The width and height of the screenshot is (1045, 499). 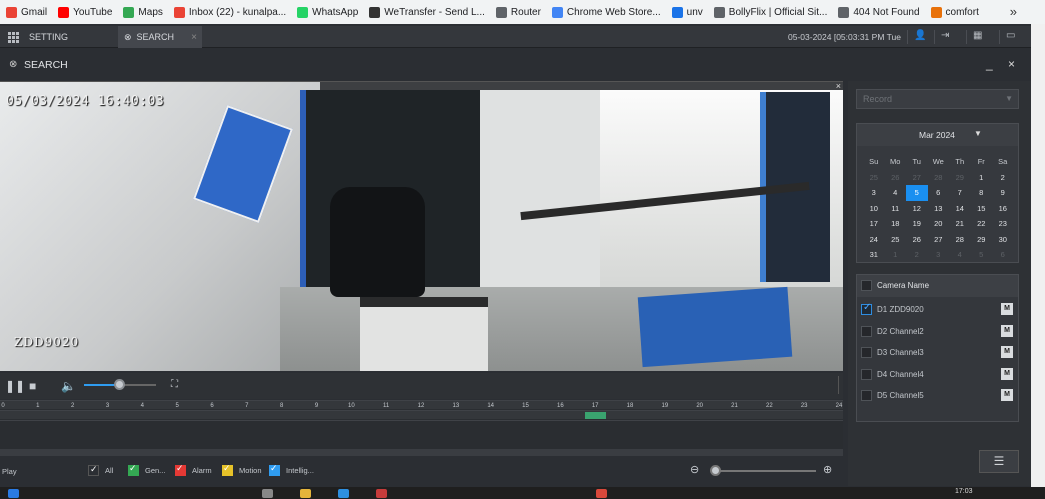 What do you see at coordinates (937, 395) in the screenshot?
I see `camera-row: D5 Channel5 M` at bounding box center [937, 395].